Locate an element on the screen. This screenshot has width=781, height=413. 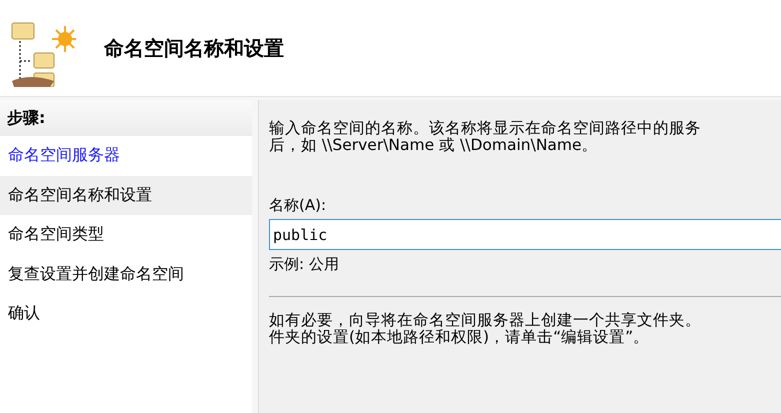
instruction-text: 后，如 \\Server\Name 或 \\Domain\Name。 is located at coordinates (433, 145).